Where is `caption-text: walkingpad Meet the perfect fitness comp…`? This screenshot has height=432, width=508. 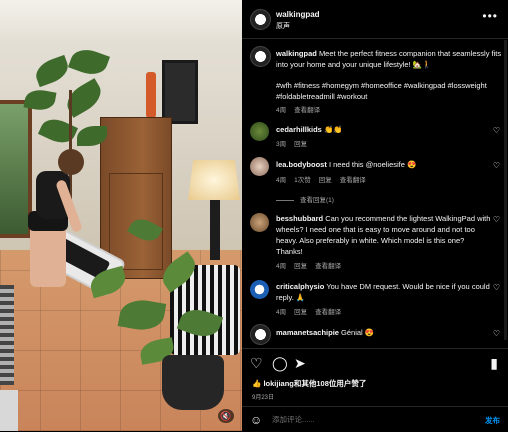 caption-text: walkingpad Meet the perfect fitness comp… is located at coordinates (389, 59).